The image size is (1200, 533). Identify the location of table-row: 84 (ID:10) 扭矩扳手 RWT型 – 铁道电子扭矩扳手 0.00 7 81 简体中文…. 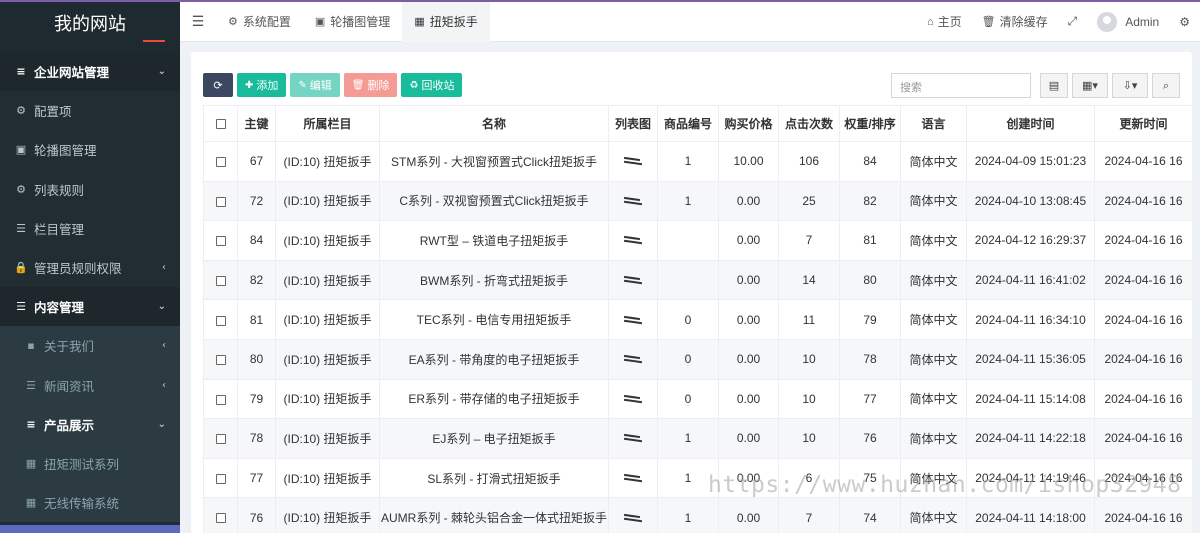
(697, 240).